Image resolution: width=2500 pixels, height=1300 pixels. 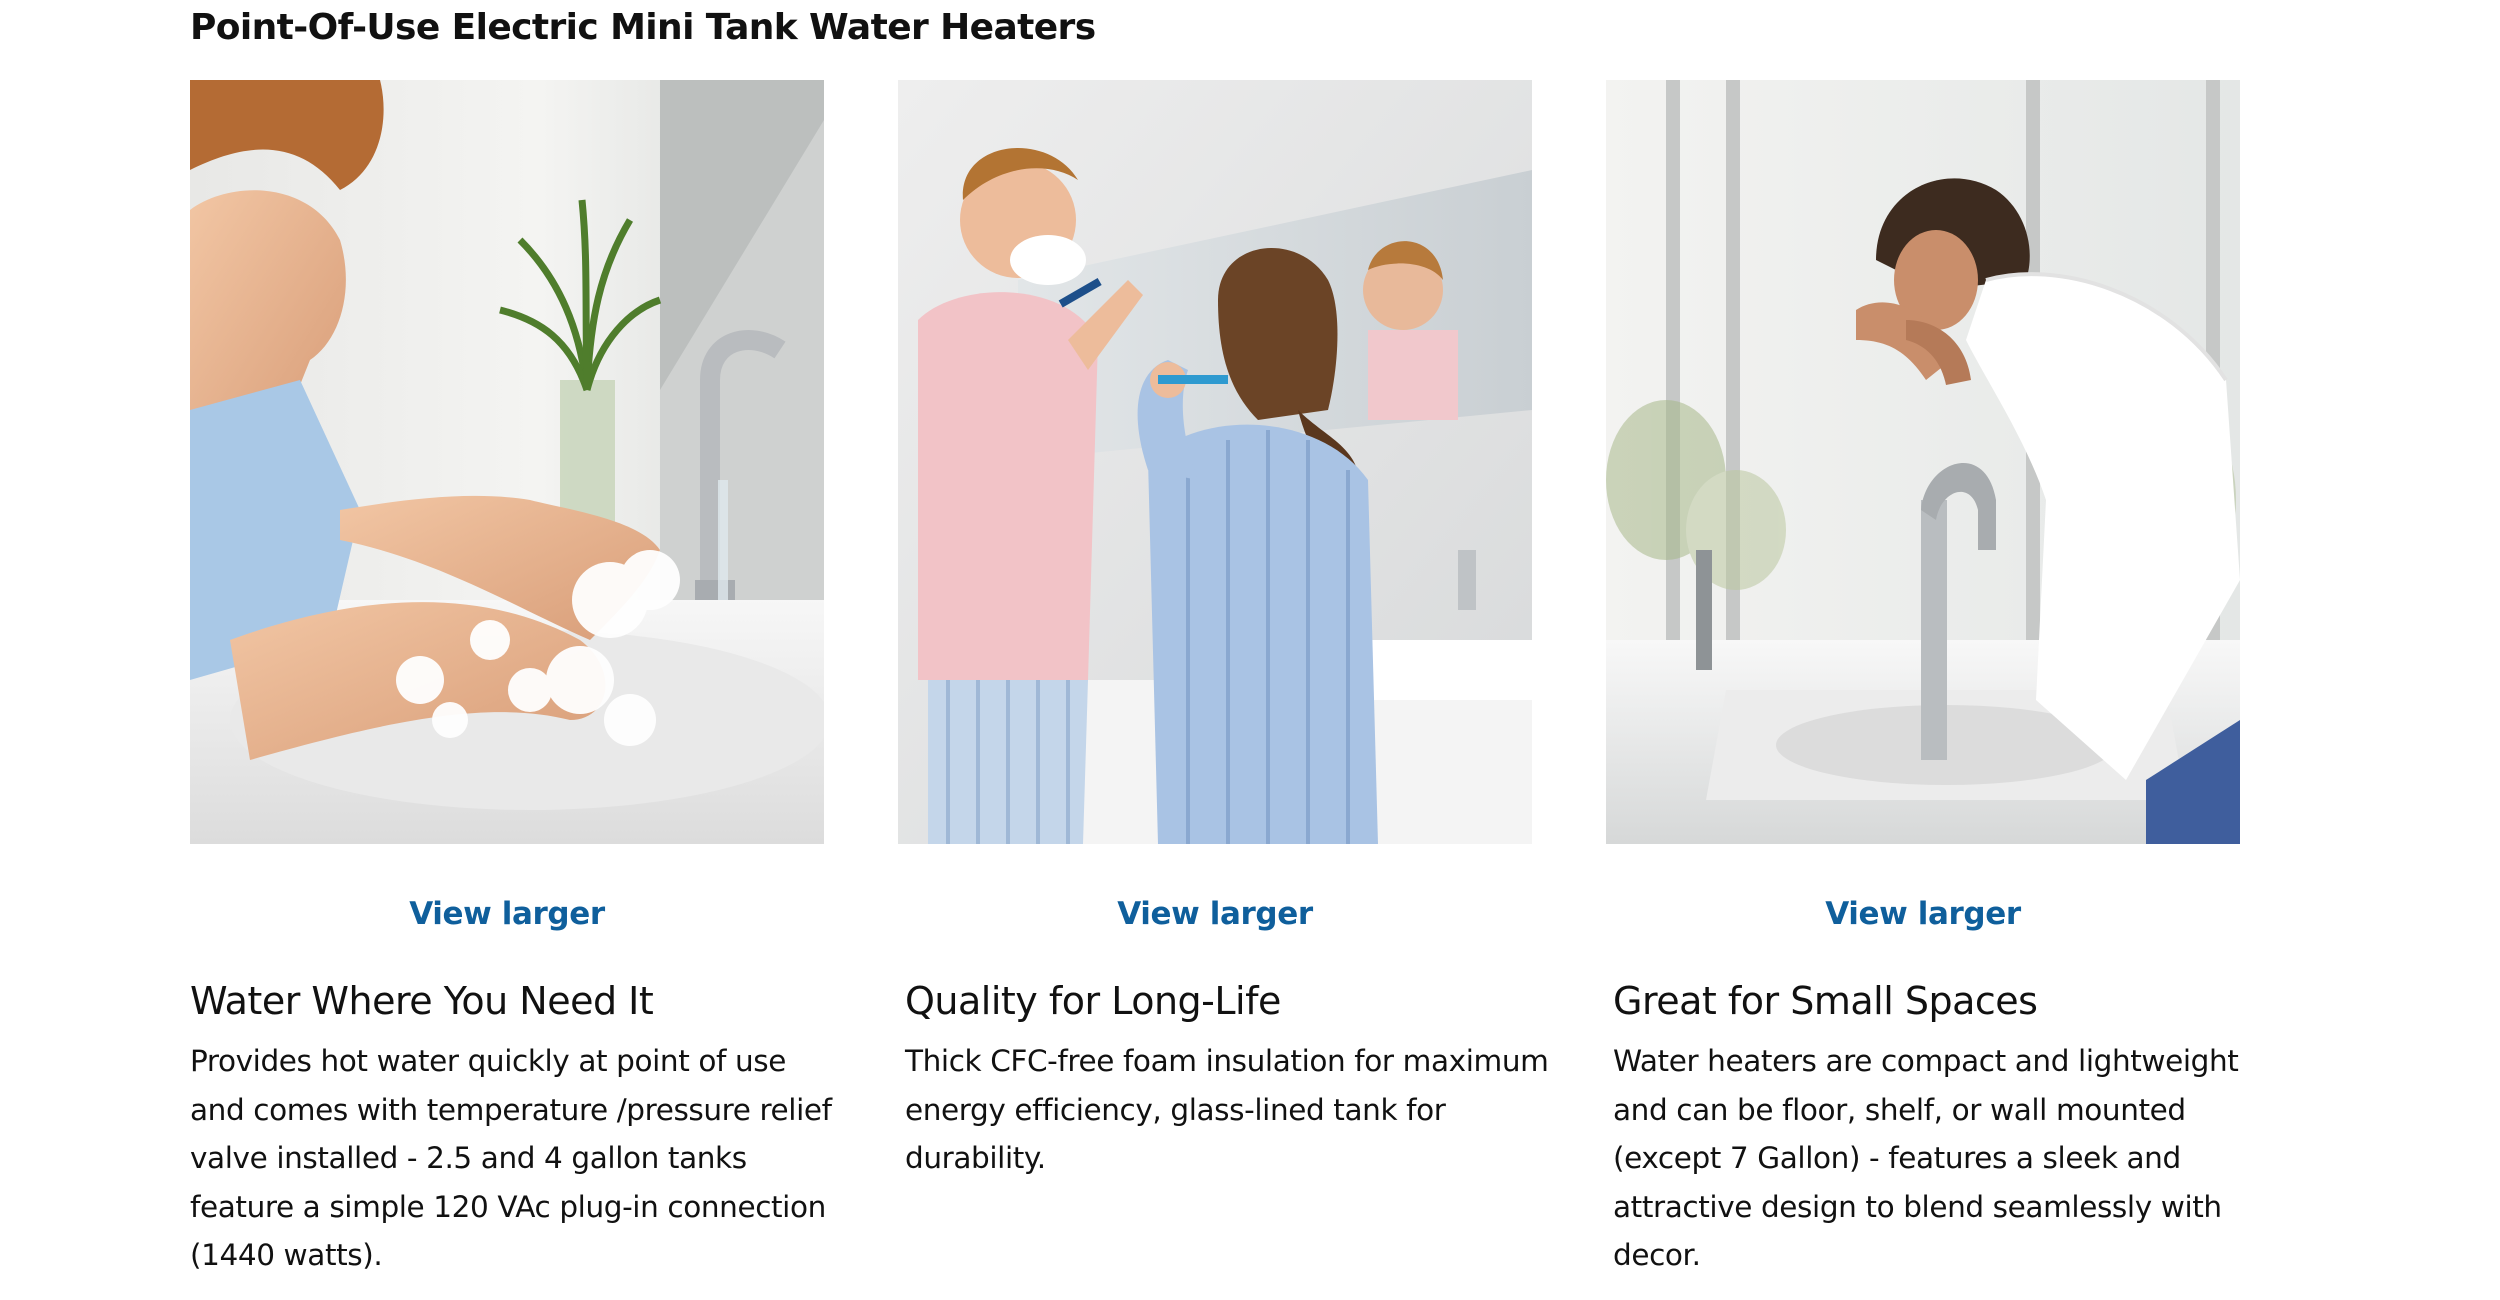 I want to click on child-washing-hands-photo, so click(x=507, y=462).